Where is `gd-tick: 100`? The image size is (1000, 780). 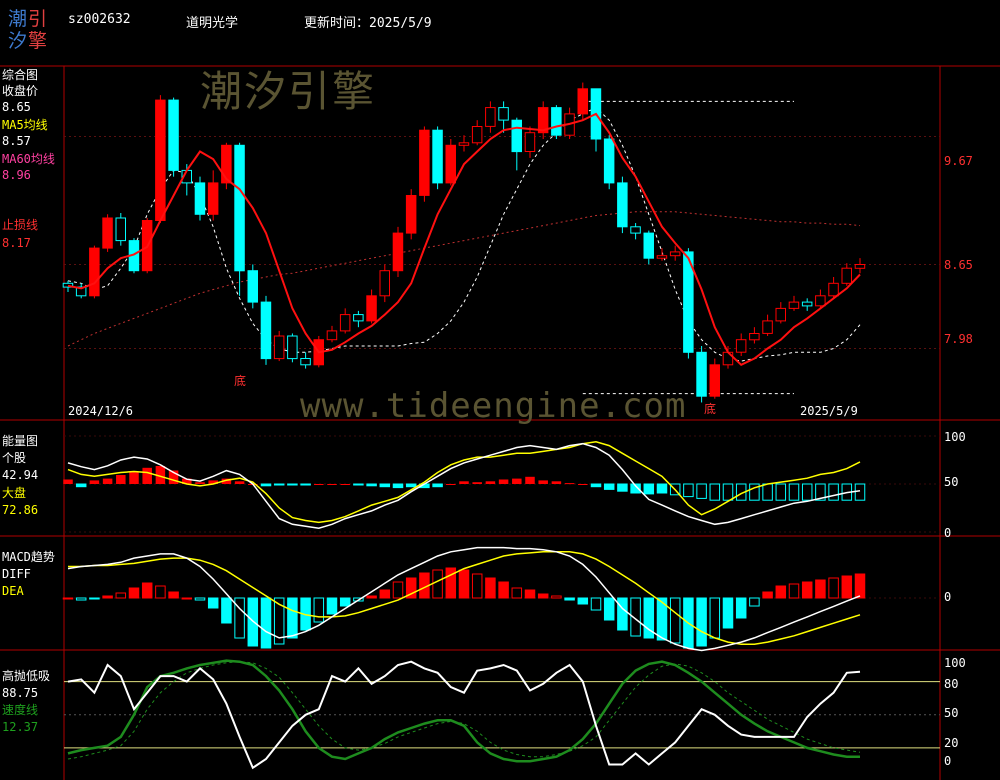
gd-tick: 100 is located at coordinates (955, 663).